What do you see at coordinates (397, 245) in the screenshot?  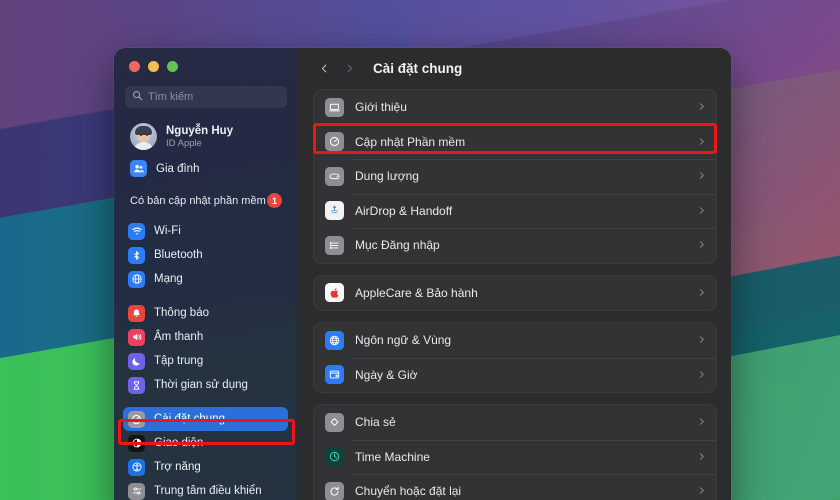 I see `row-label: Mục Đăng nhập` at bounding box center [397, 245].